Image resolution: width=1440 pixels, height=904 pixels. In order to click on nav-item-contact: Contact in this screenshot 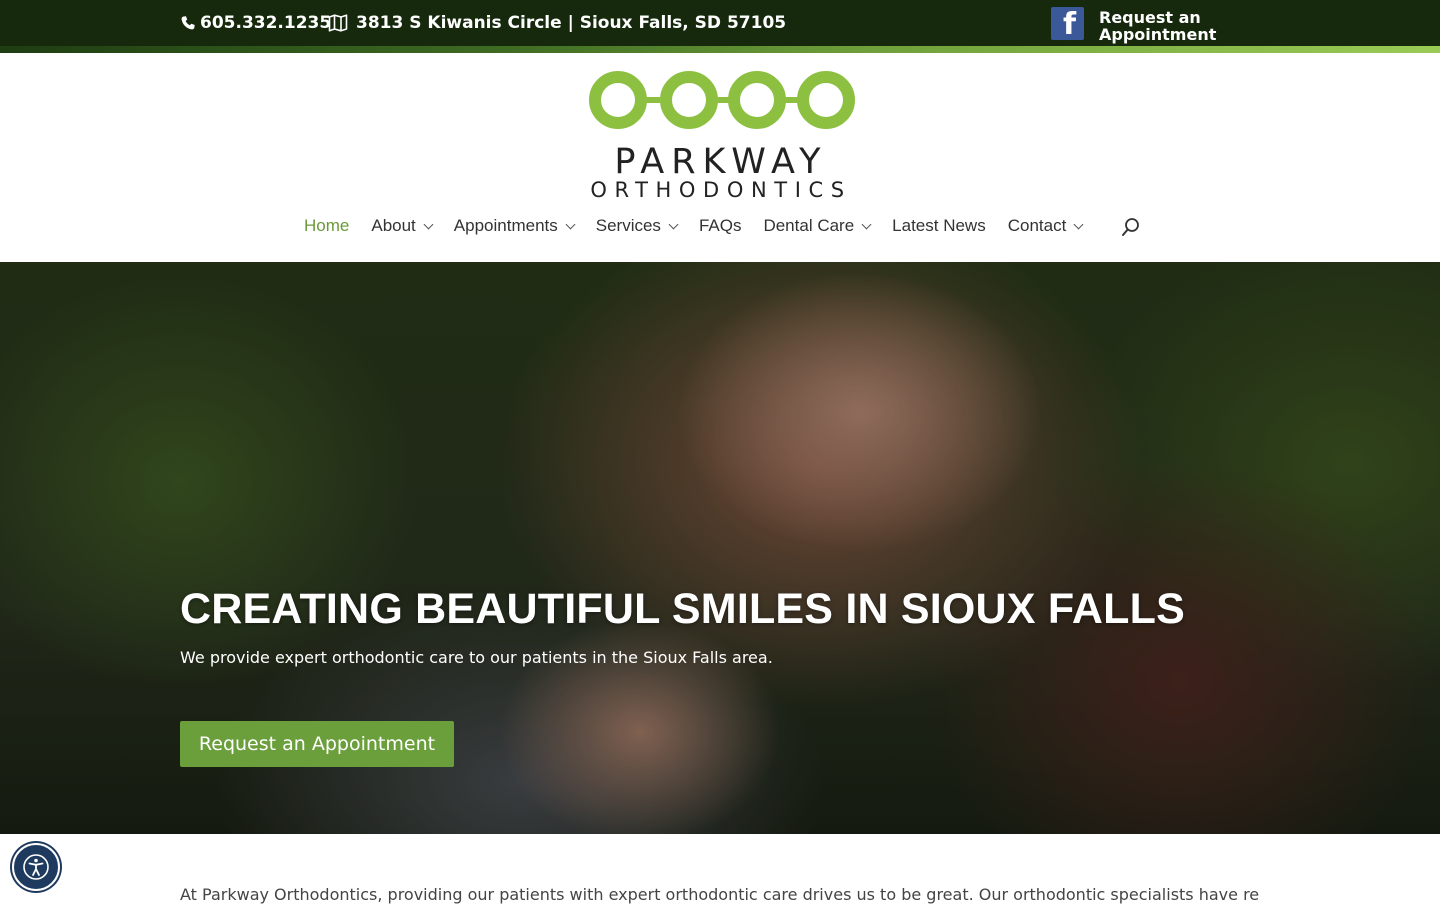, I will do `click(1046, 226)`.